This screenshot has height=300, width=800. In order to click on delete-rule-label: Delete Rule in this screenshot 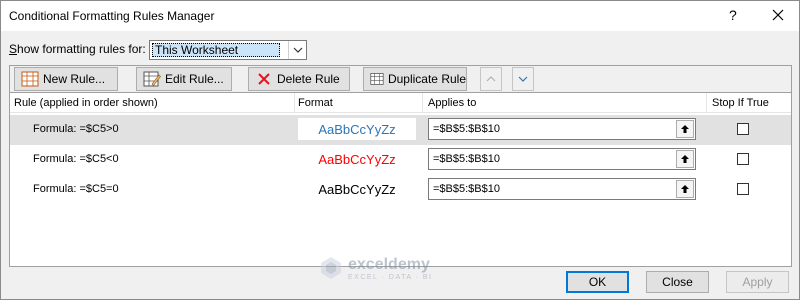, I will do `click(308, 79)`.